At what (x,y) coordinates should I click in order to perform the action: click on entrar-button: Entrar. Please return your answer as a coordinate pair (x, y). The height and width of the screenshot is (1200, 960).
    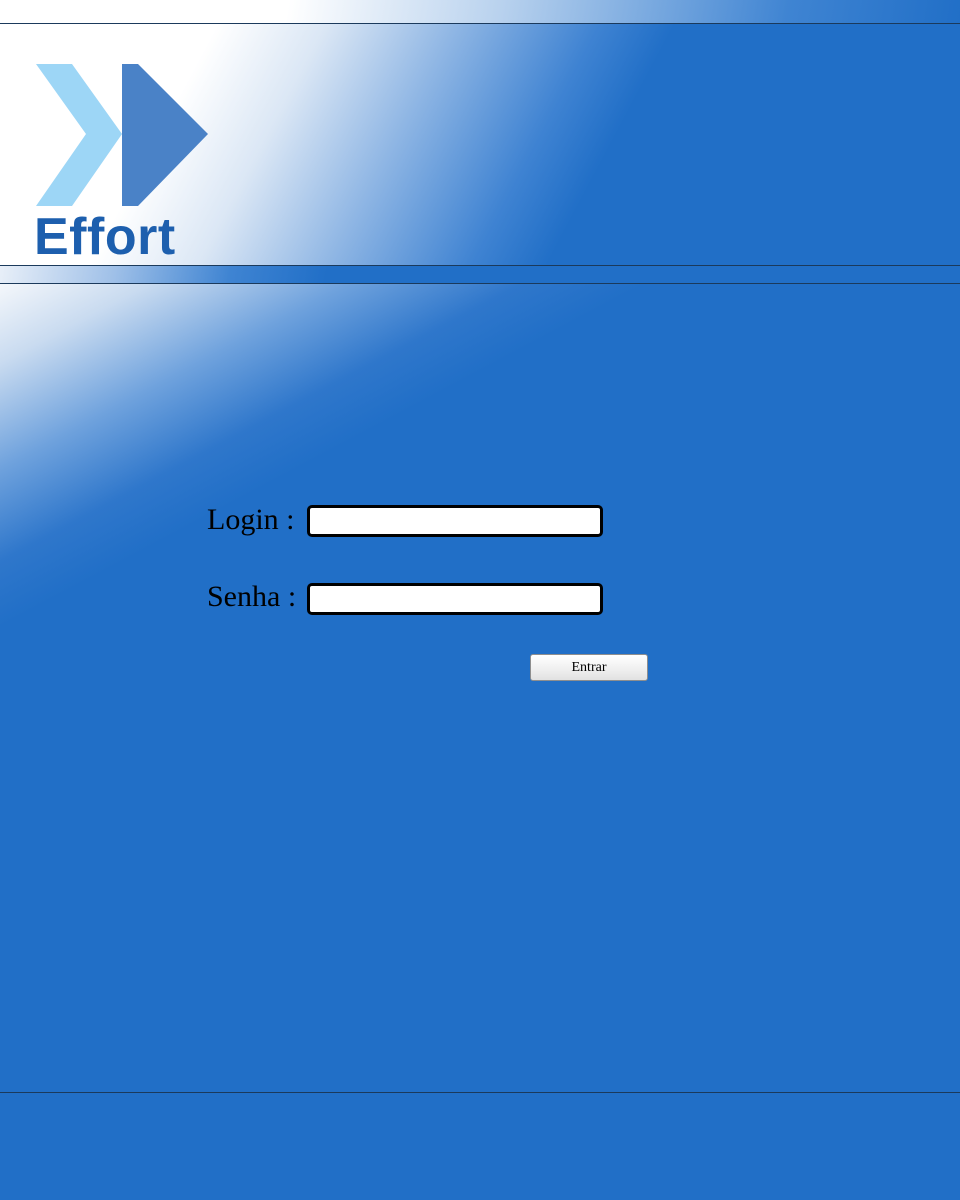
    Looking at the image, I should click on (589, 667).